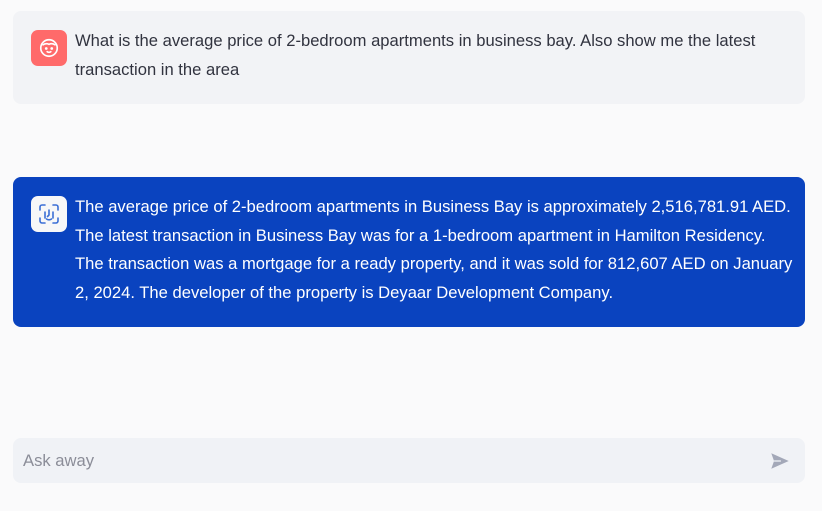 The height and width of the screenshot is (511, 822). I want to click on user-avatar, so click(49, 48).